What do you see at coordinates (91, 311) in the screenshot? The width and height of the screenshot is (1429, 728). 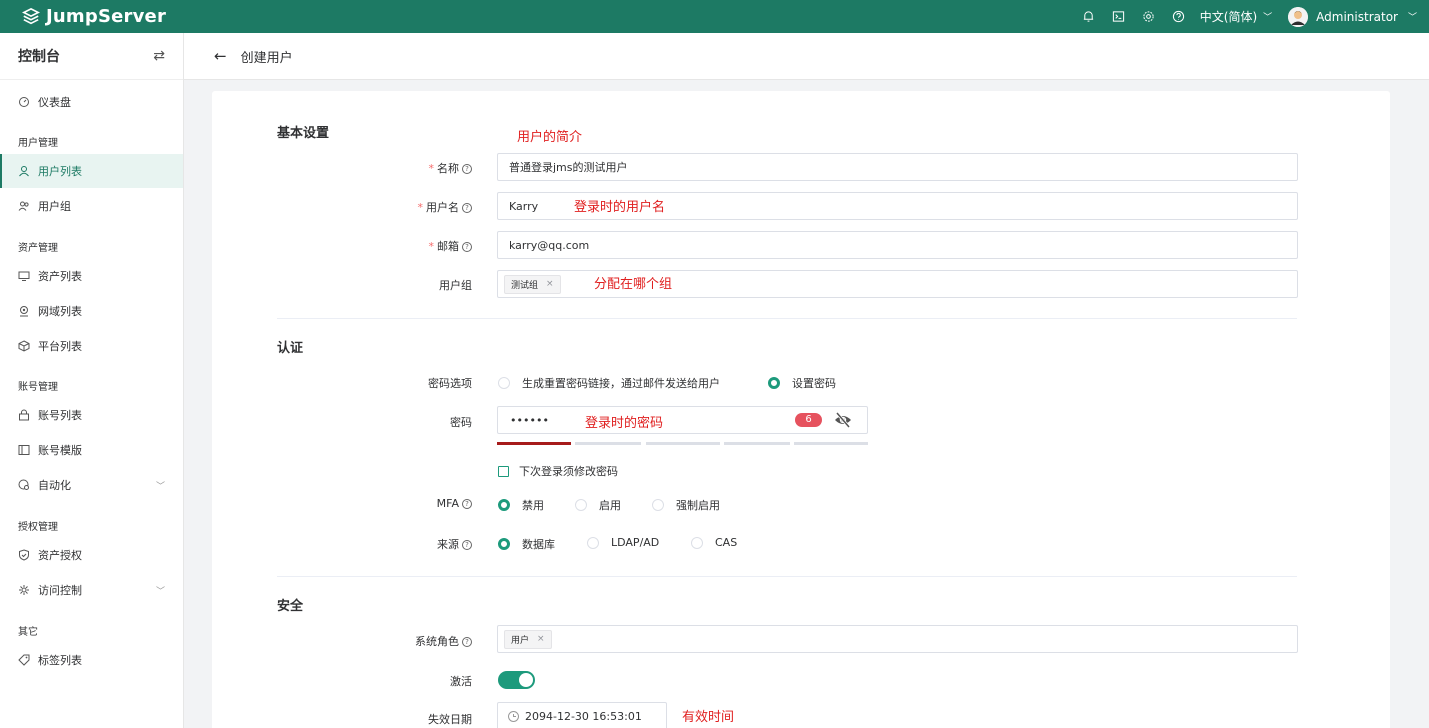 I see `sidebar-item-domain-list: 网域列表` at bounding box center [91, 311].